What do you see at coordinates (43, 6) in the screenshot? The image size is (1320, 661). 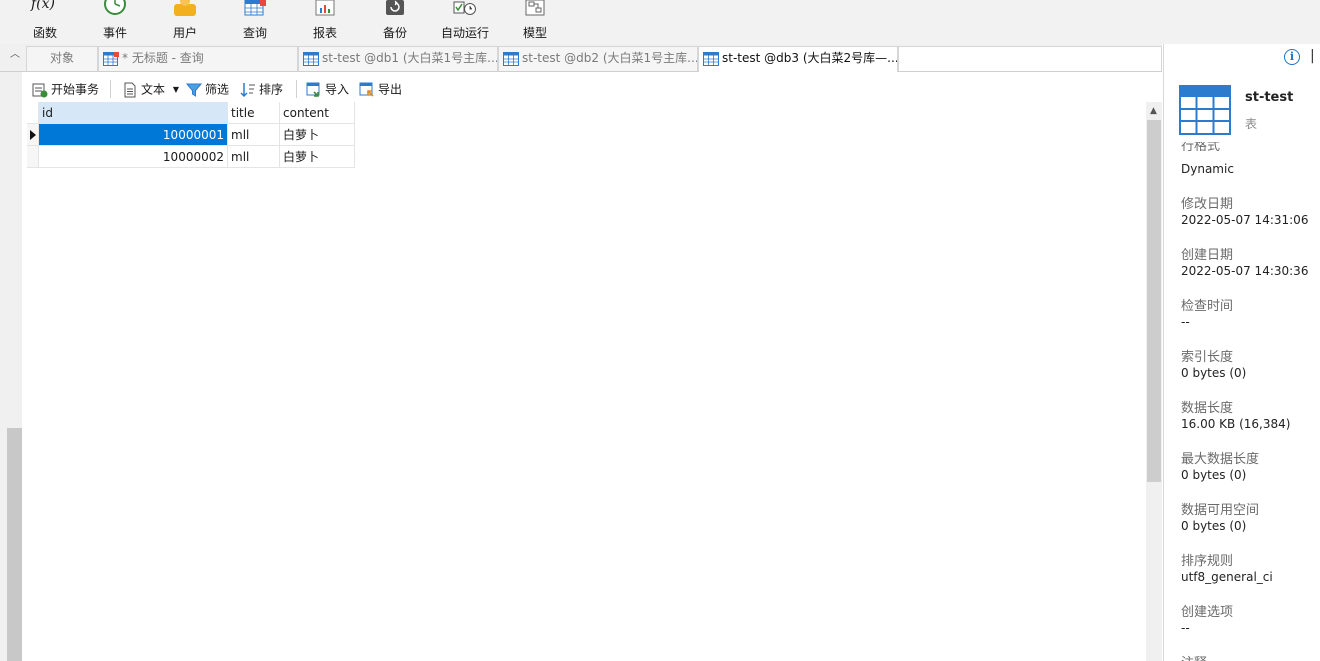 I see `function-icon: f(x)` at bounding box center [43, 6].